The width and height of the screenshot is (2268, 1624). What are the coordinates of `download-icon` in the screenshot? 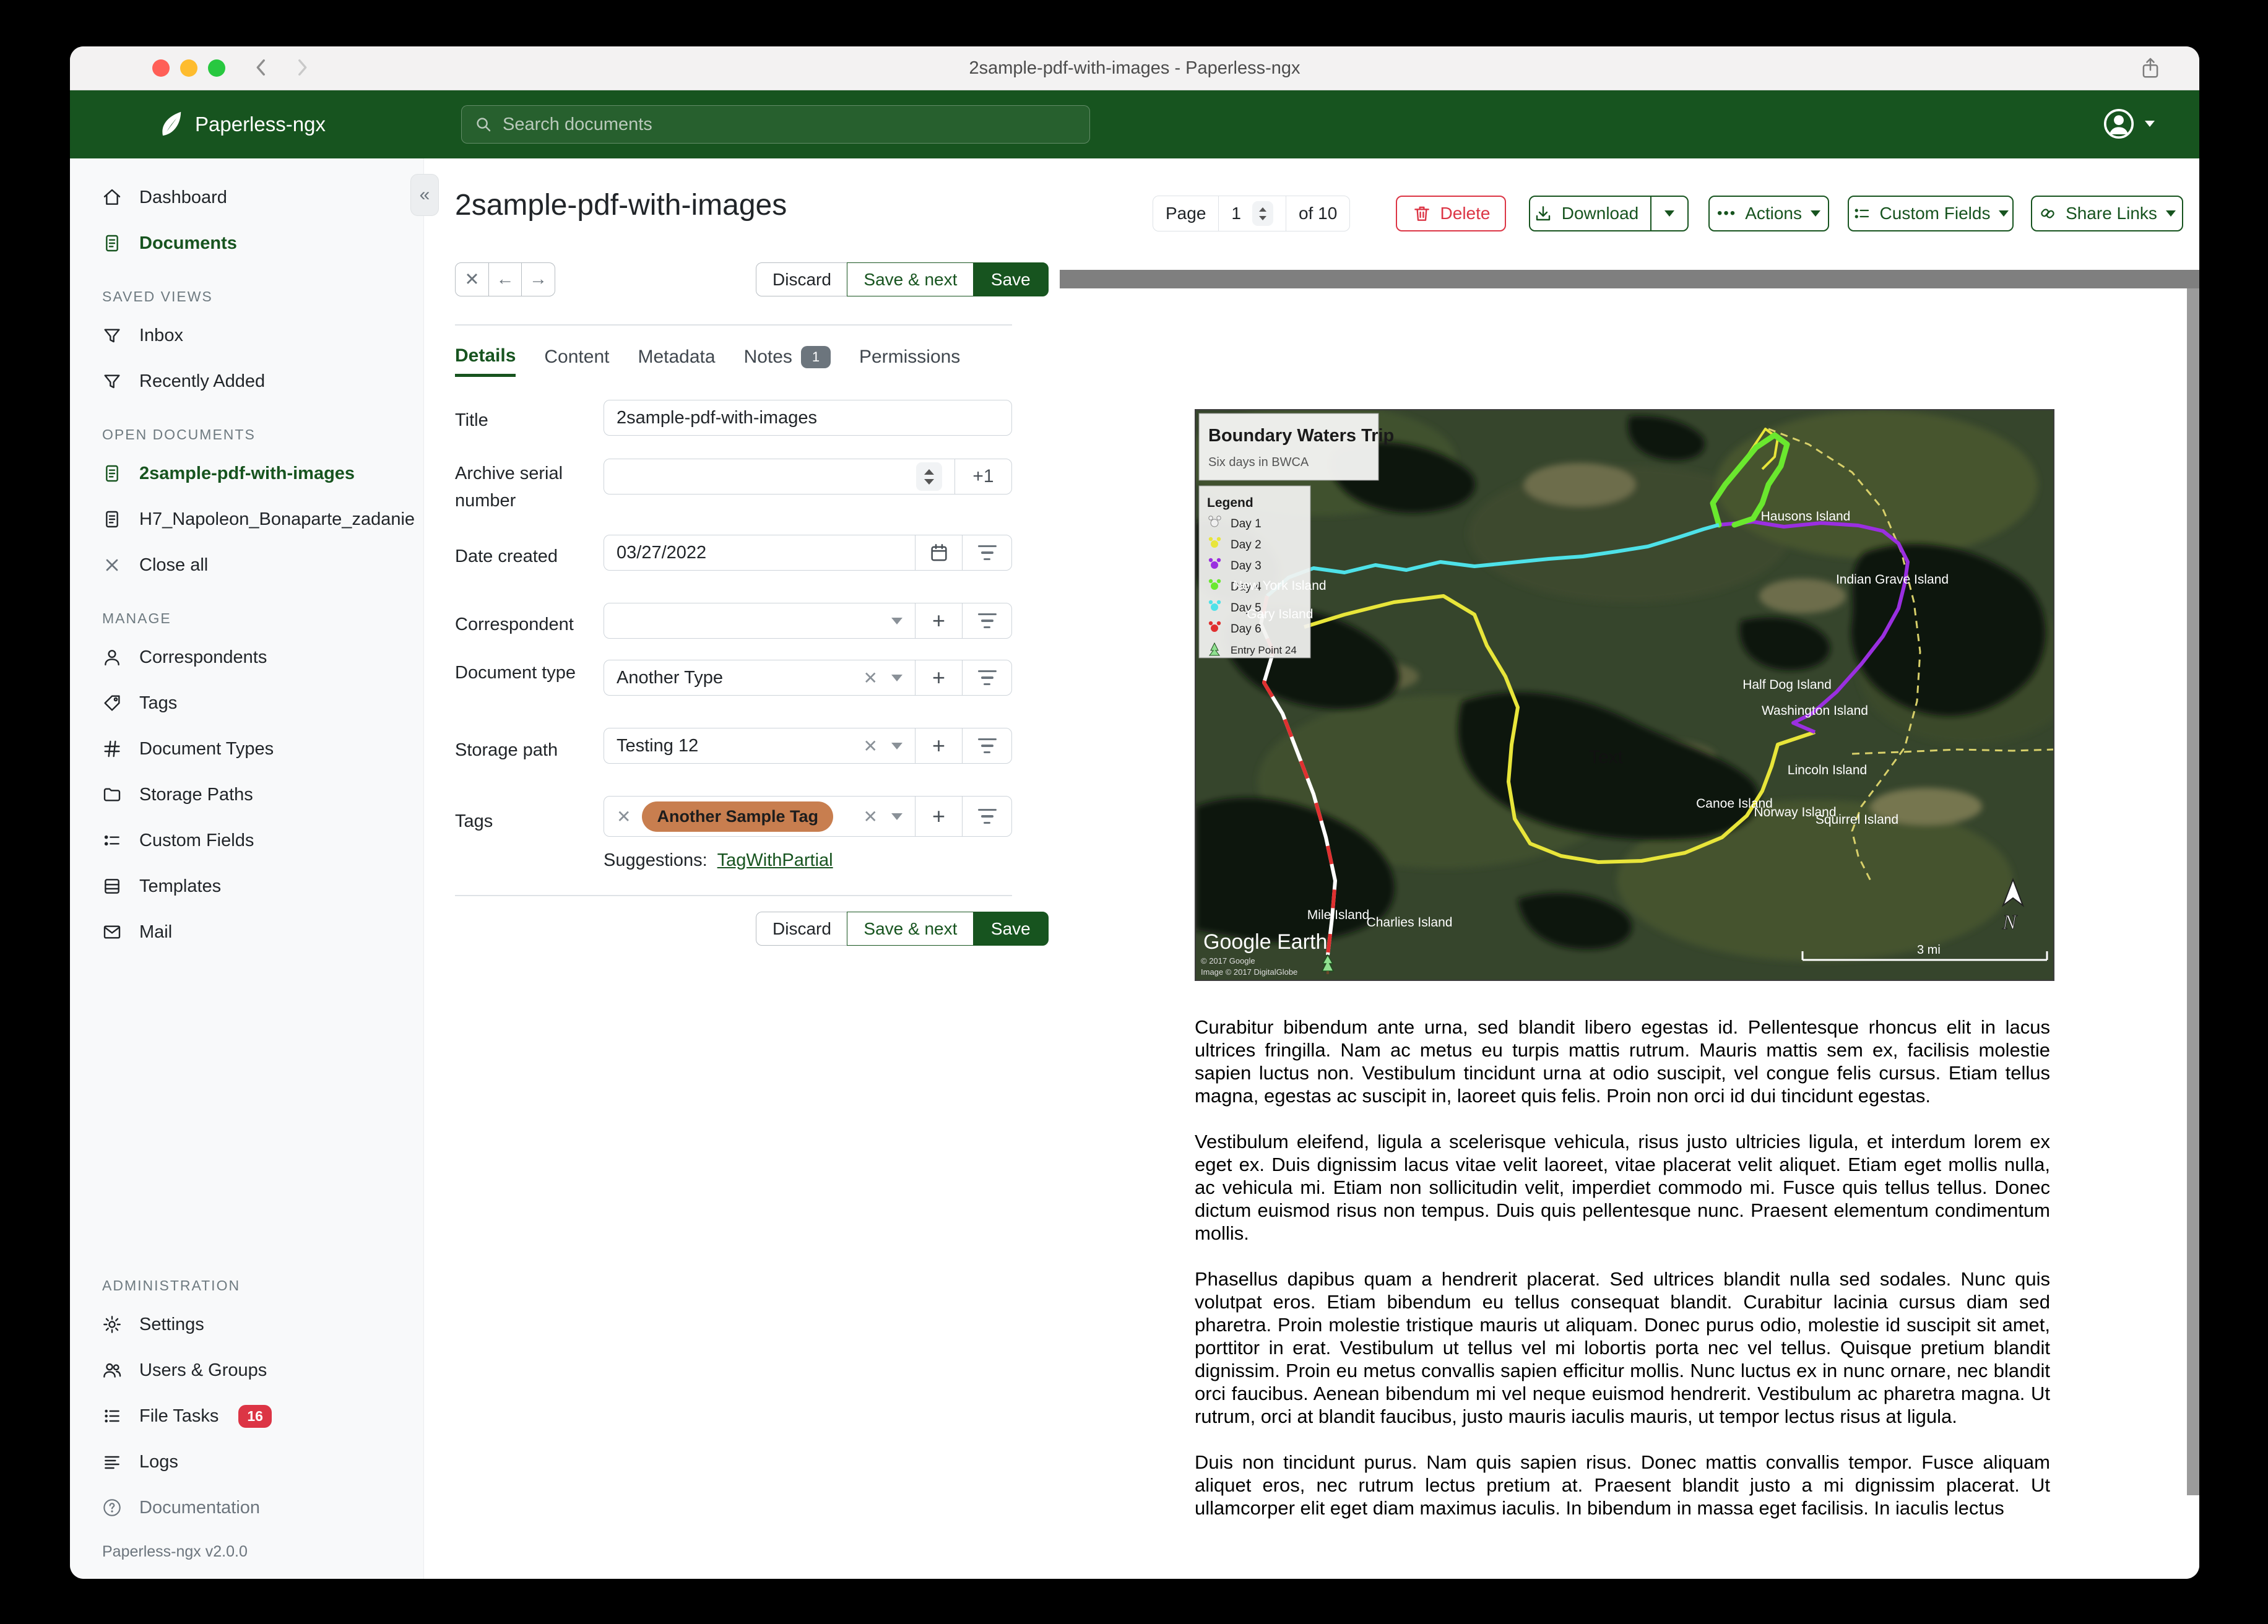 It's located at (1543, 213).